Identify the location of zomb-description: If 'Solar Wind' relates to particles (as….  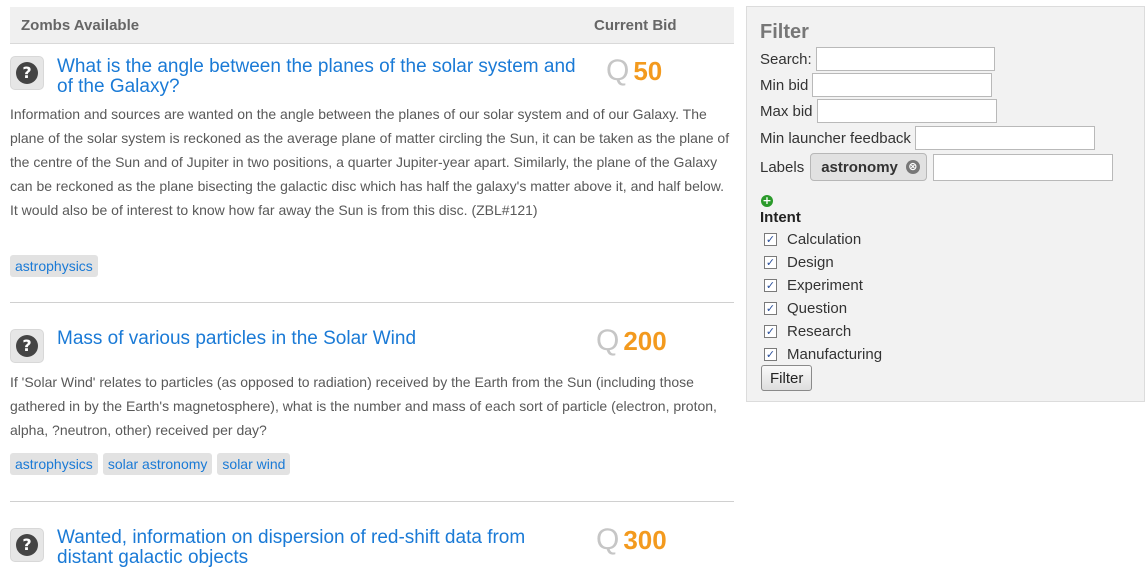
(363, 406).